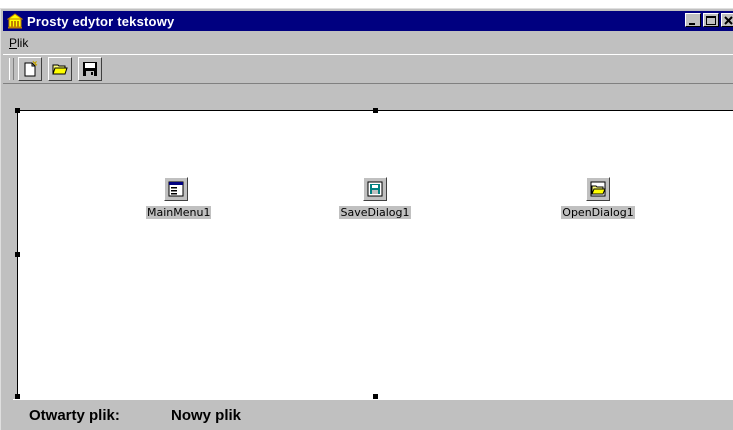 This screenshot has height=430, width=733. I want to click on menu-bar: Plik, so click(368, 42).